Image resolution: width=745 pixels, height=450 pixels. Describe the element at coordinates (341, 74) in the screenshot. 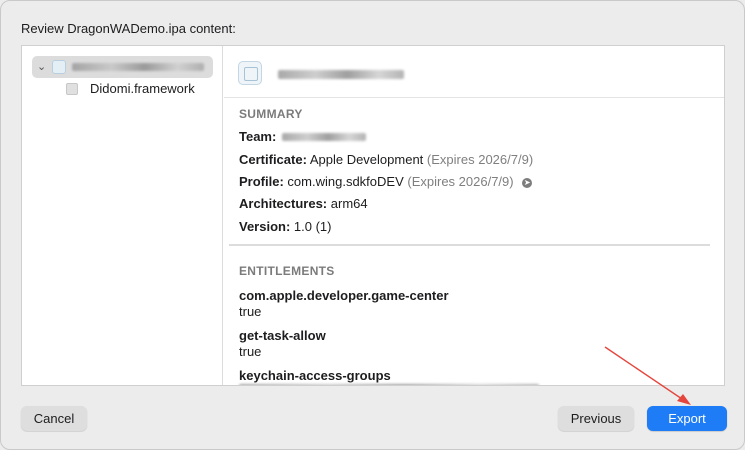

I see `redacted-app-title` at that location.